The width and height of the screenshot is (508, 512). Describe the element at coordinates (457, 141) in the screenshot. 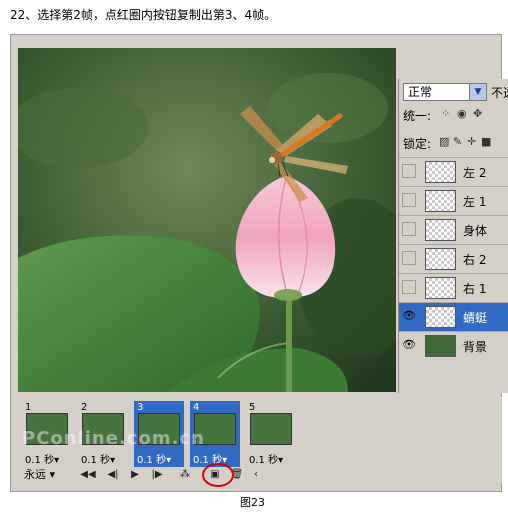

I see `lock-brush-icon: ✎` at that location.